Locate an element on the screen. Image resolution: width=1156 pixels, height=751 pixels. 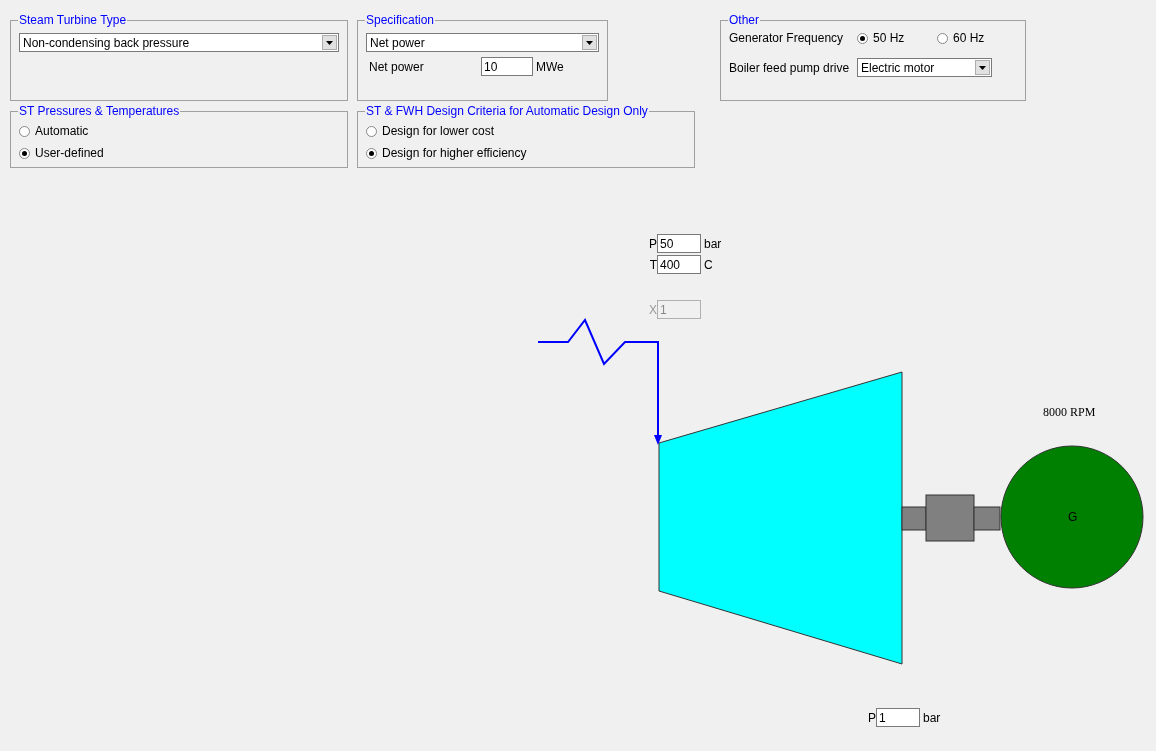
input-field: 1 is located at coordinates (898, 717).